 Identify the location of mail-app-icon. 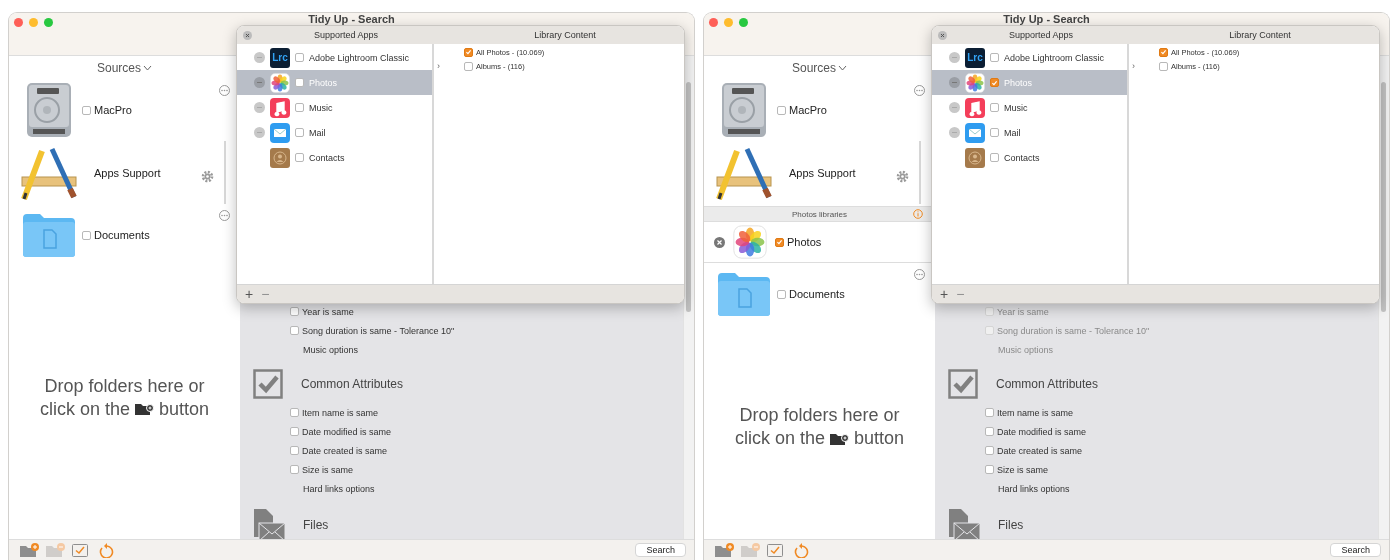
(280, 132).